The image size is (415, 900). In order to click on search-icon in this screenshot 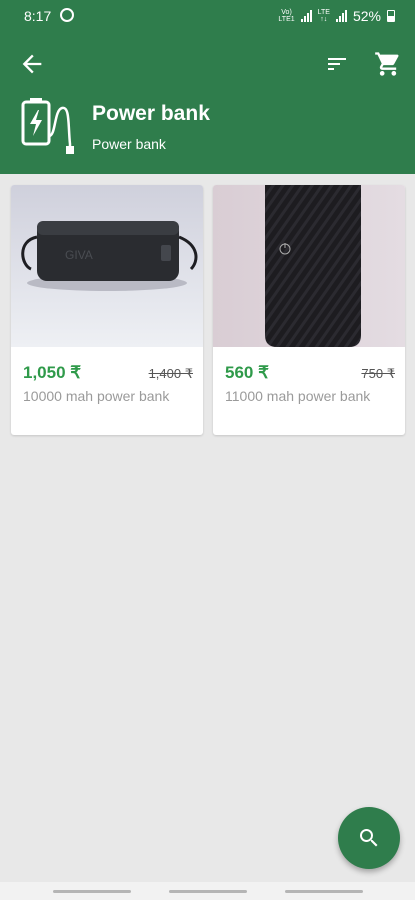, I will do `click(369, 838)`.